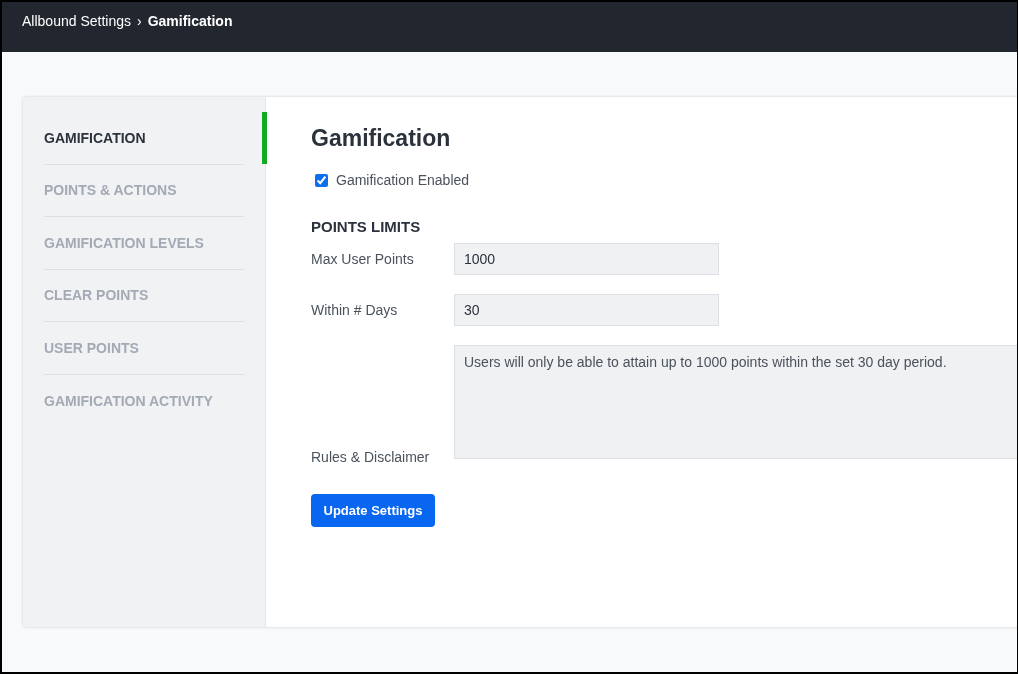 Image resolution: width=1018 pixels, height=674 pixels. What do you see at coordinates (363, 259) in the screenshot?
I see `field-label: Max User Points` at bounding box center [363, 259].